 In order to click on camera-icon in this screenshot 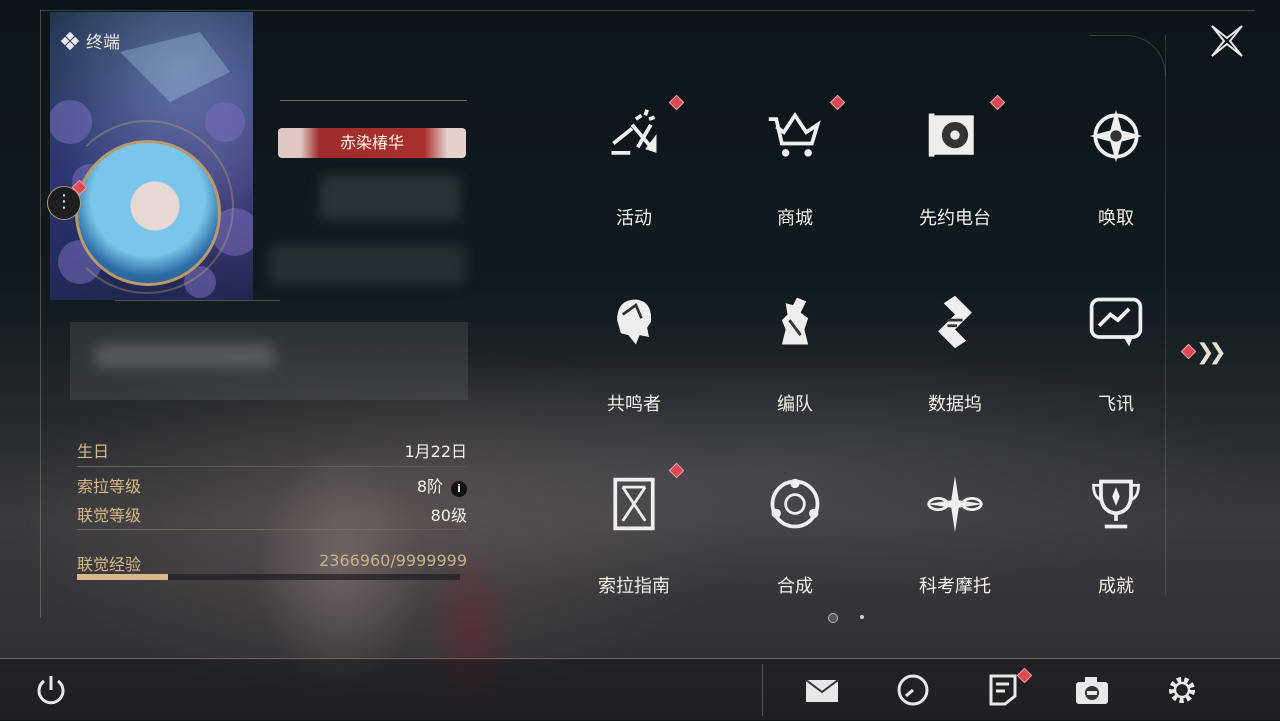, I will do `click(1092, 690)`.